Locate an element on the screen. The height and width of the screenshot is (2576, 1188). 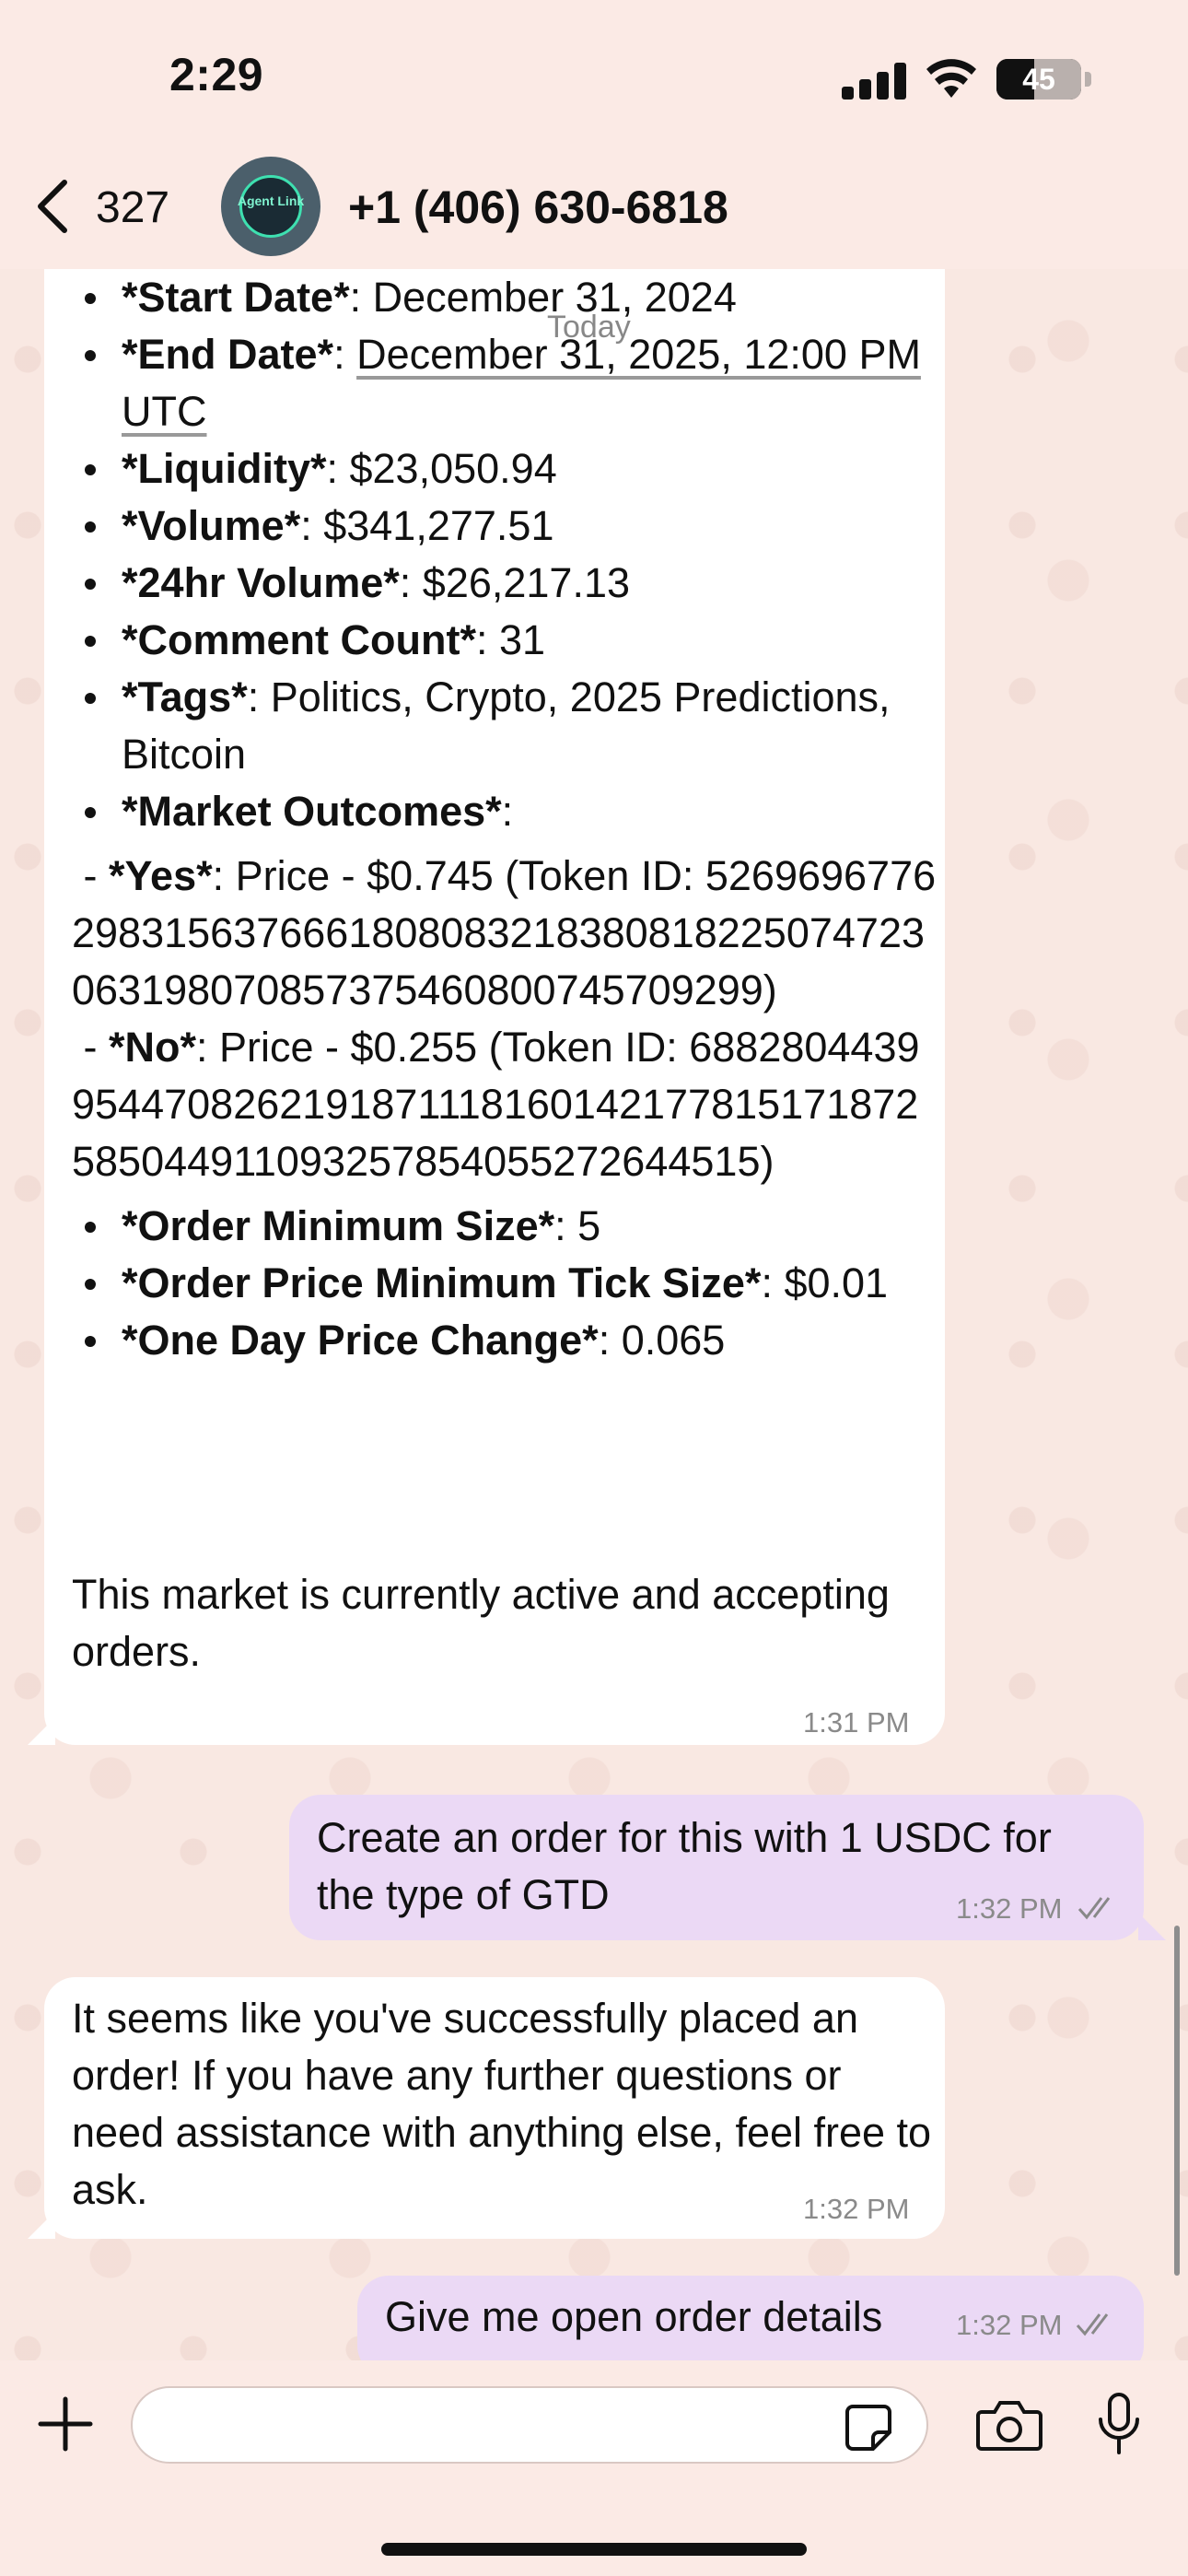
field-label: *Liquidity* is located at coordinates (224, 468).